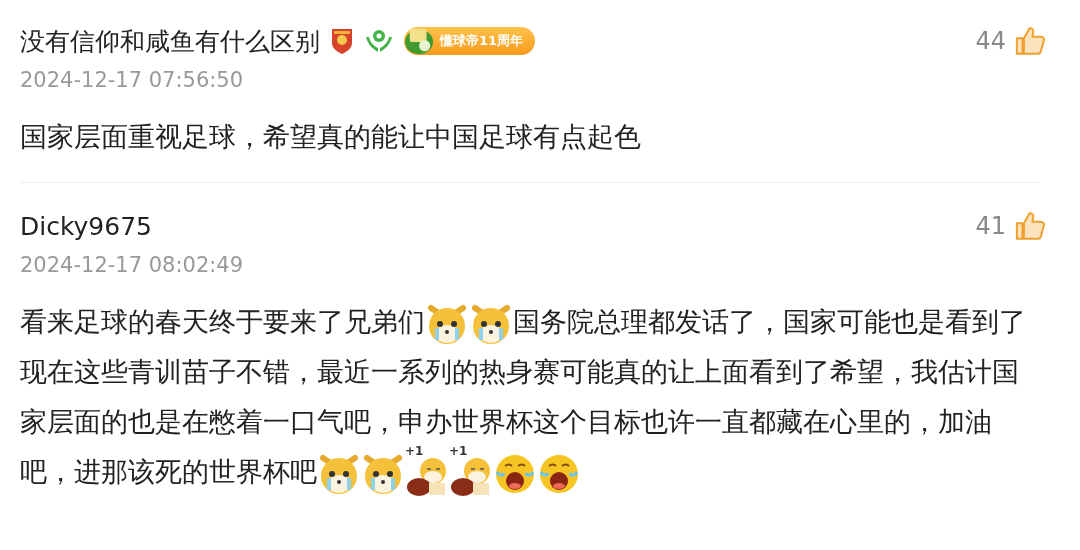 The height and width of the screenshot is (550, 1080). What do you see at coordinates (470, 41) in the screenshot?
I see `anniversary-badge: 懂球帝11周年` at bounding box center [470, 41].